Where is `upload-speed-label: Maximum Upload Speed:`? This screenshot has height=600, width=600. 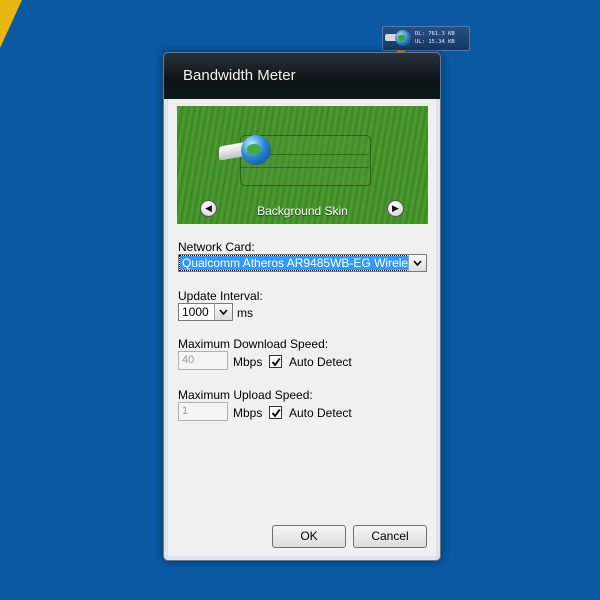
upload-speed-label: Maximum Upload Speed: is located at coordinates (245, 395).